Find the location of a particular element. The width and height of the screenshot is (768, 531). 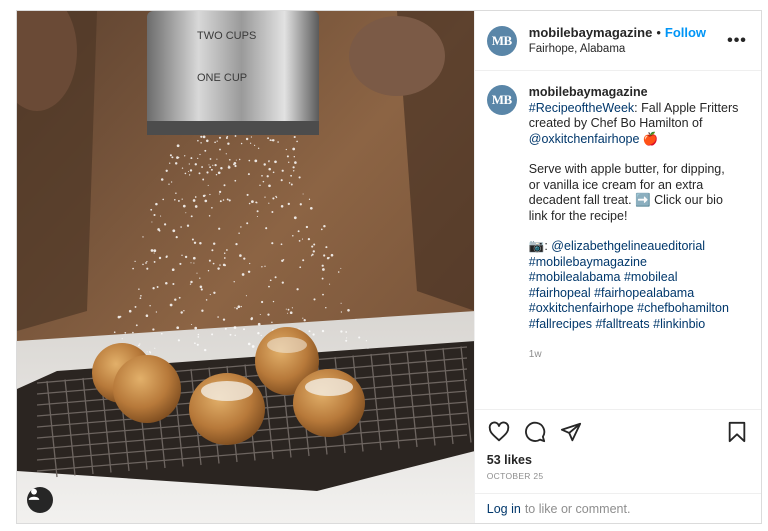

like-button is located at coordinates (499, 432).